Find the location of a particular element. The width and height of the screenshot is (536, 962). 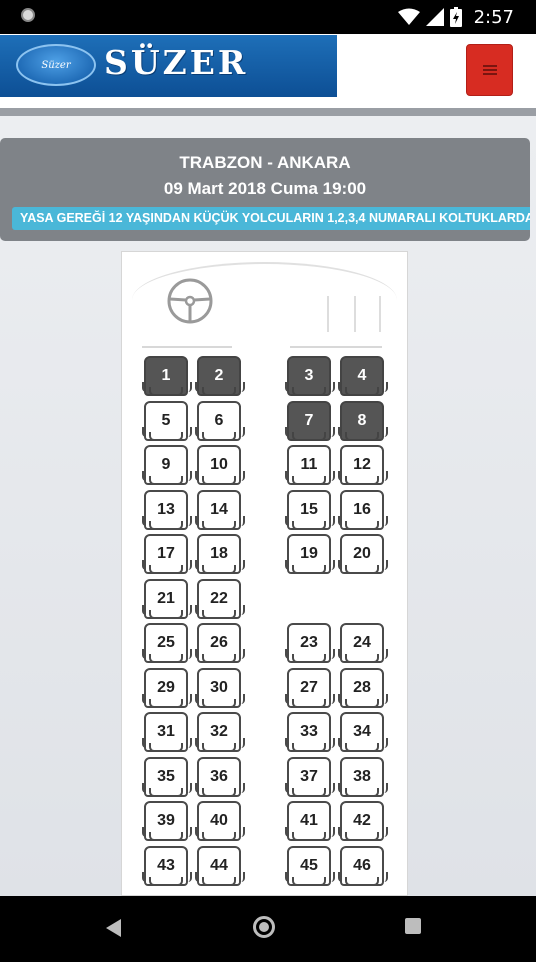

seat-22: 22 is located at coordinates (220, 598).